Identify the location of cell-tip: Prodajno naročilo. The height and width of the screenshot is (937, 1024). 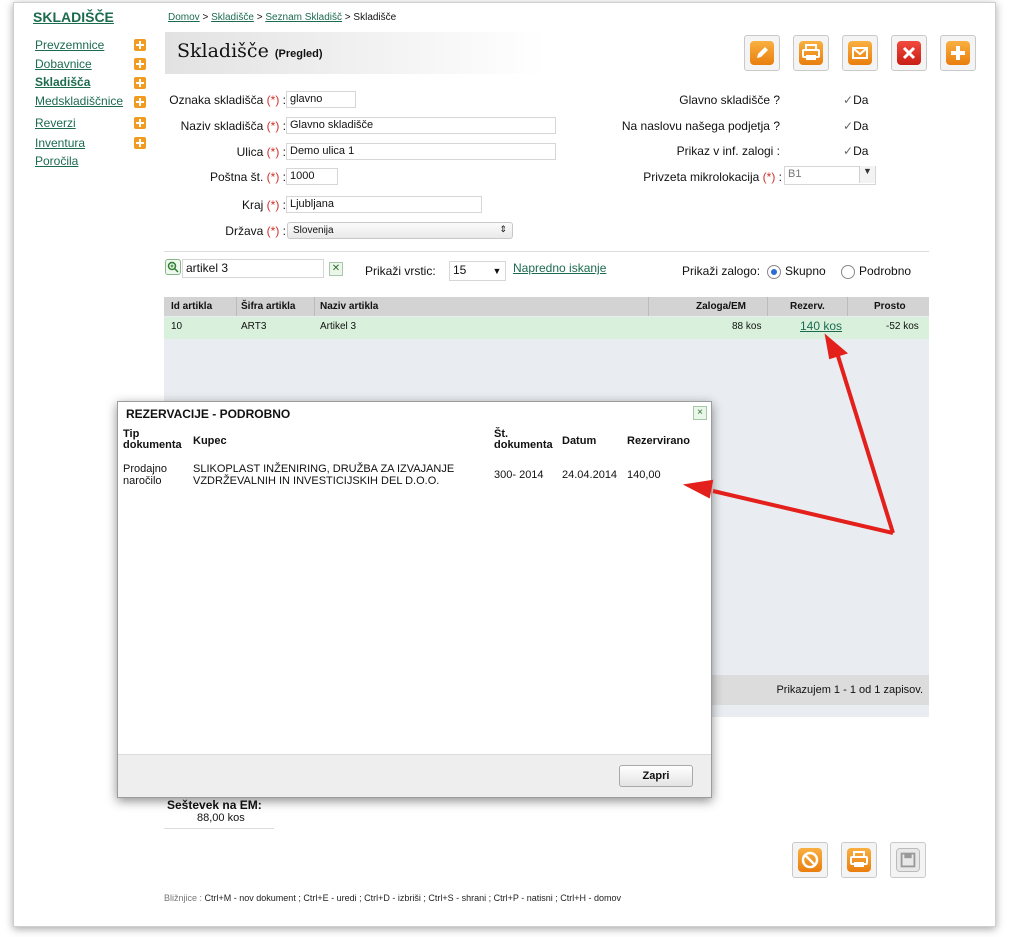
(145, 475).